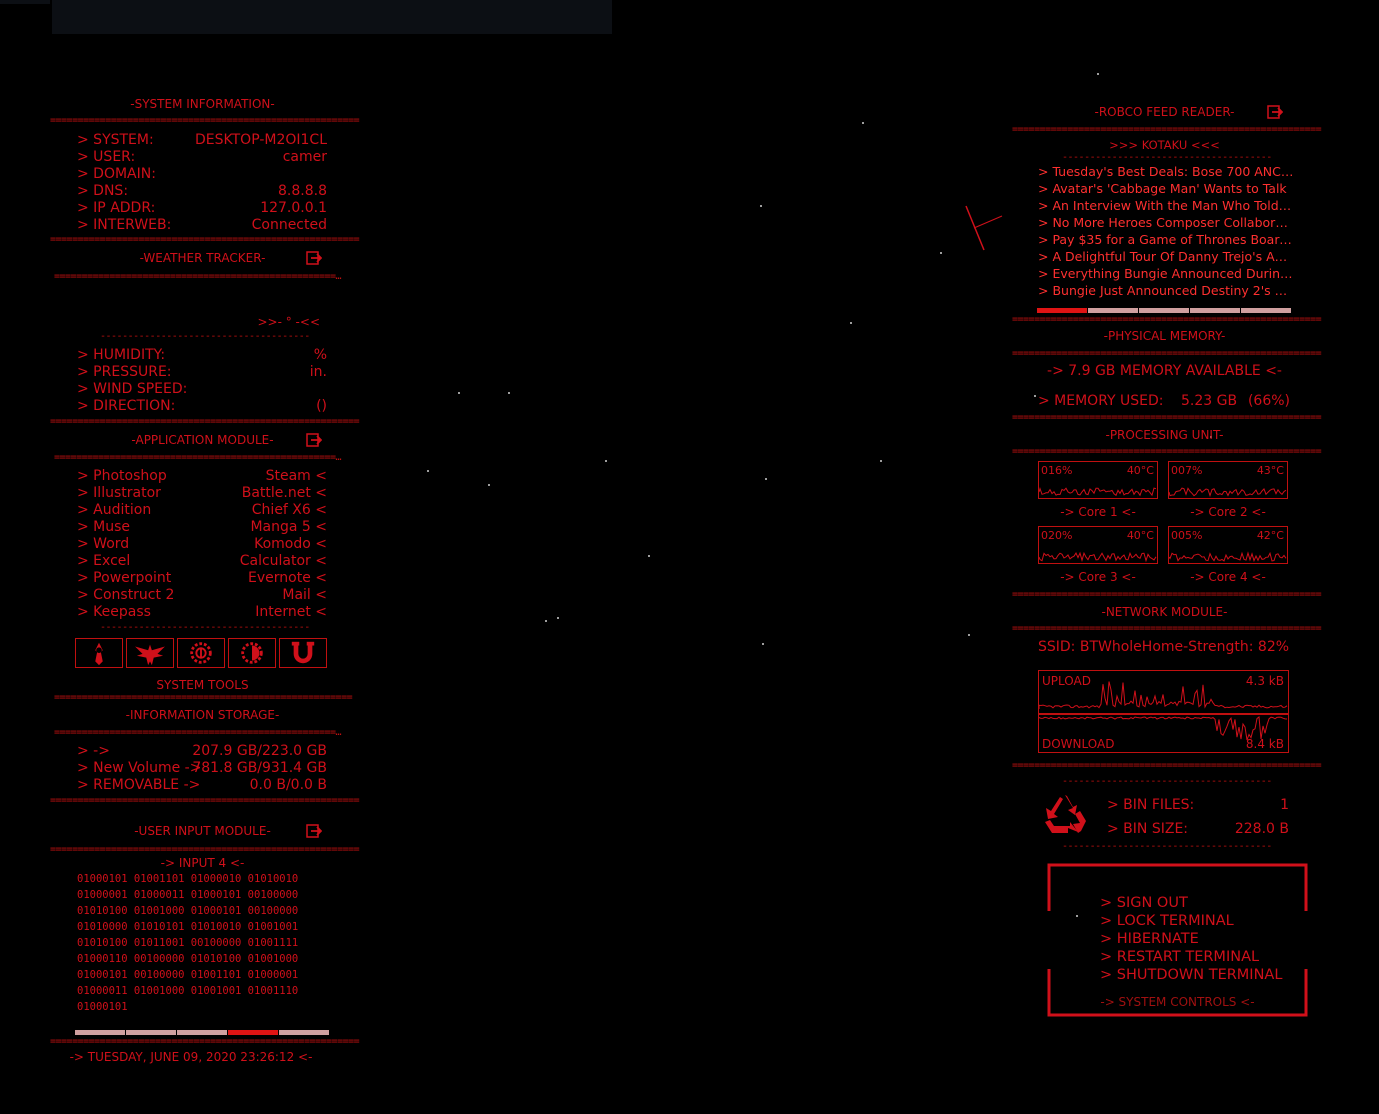  I want to click on weather-rows: > HUMIDITY:% > PRESSURE: in. > WIND SPEED, so click(202, 381).